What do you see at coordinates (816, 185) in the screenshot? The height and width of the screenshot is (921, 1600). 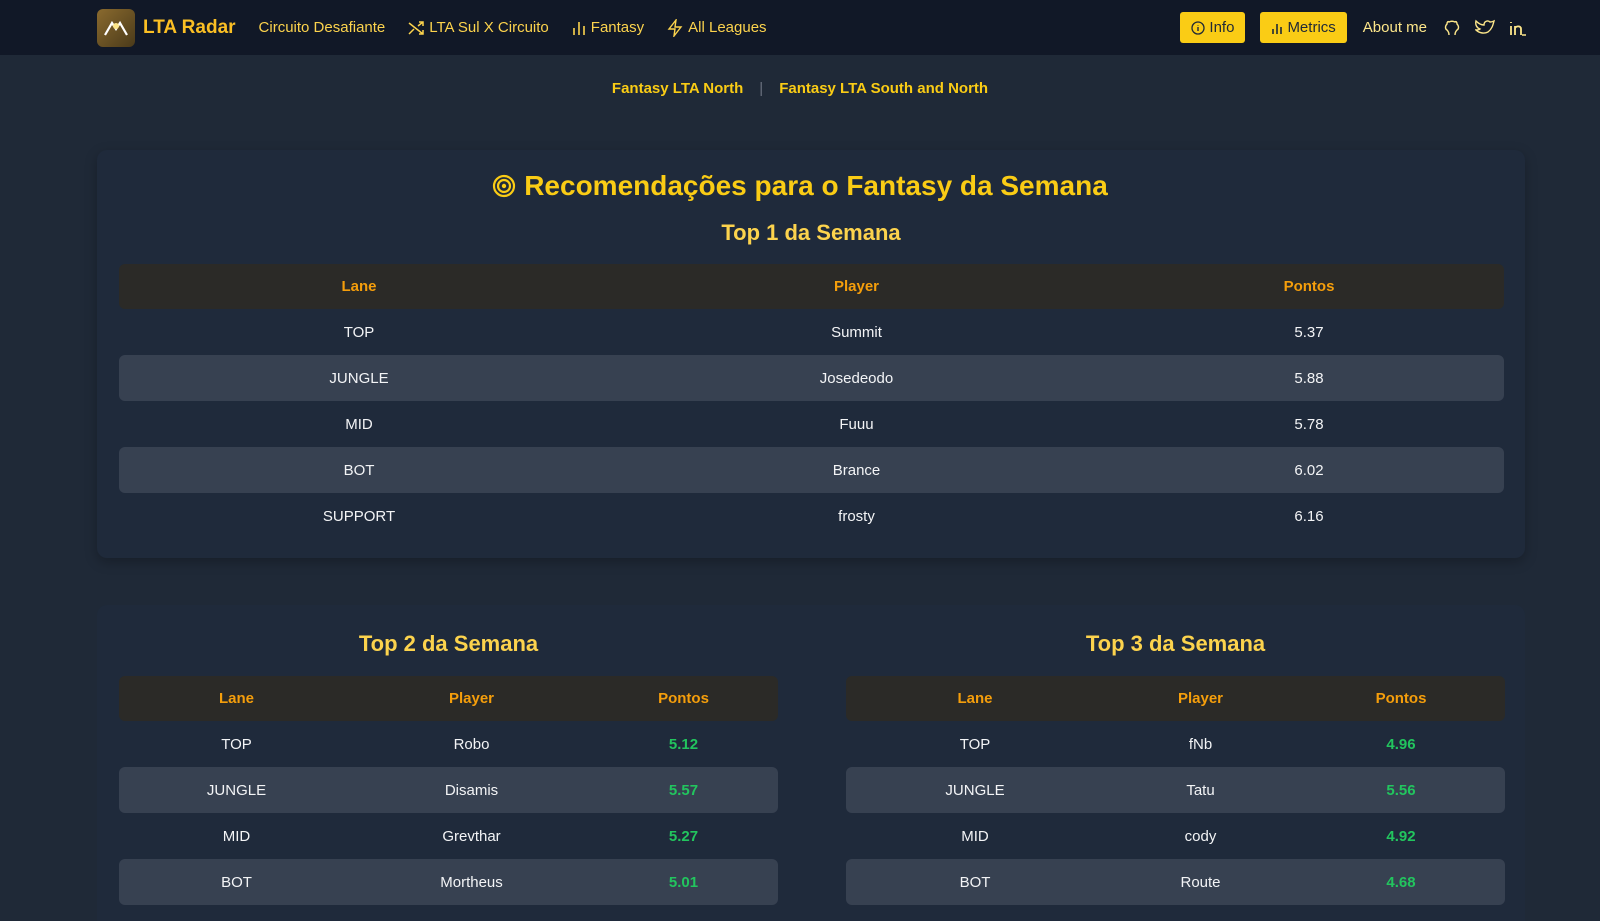 I see `page-title-text: Recomendações para o Fantasy da Semana` at bounding box center [816, 185].